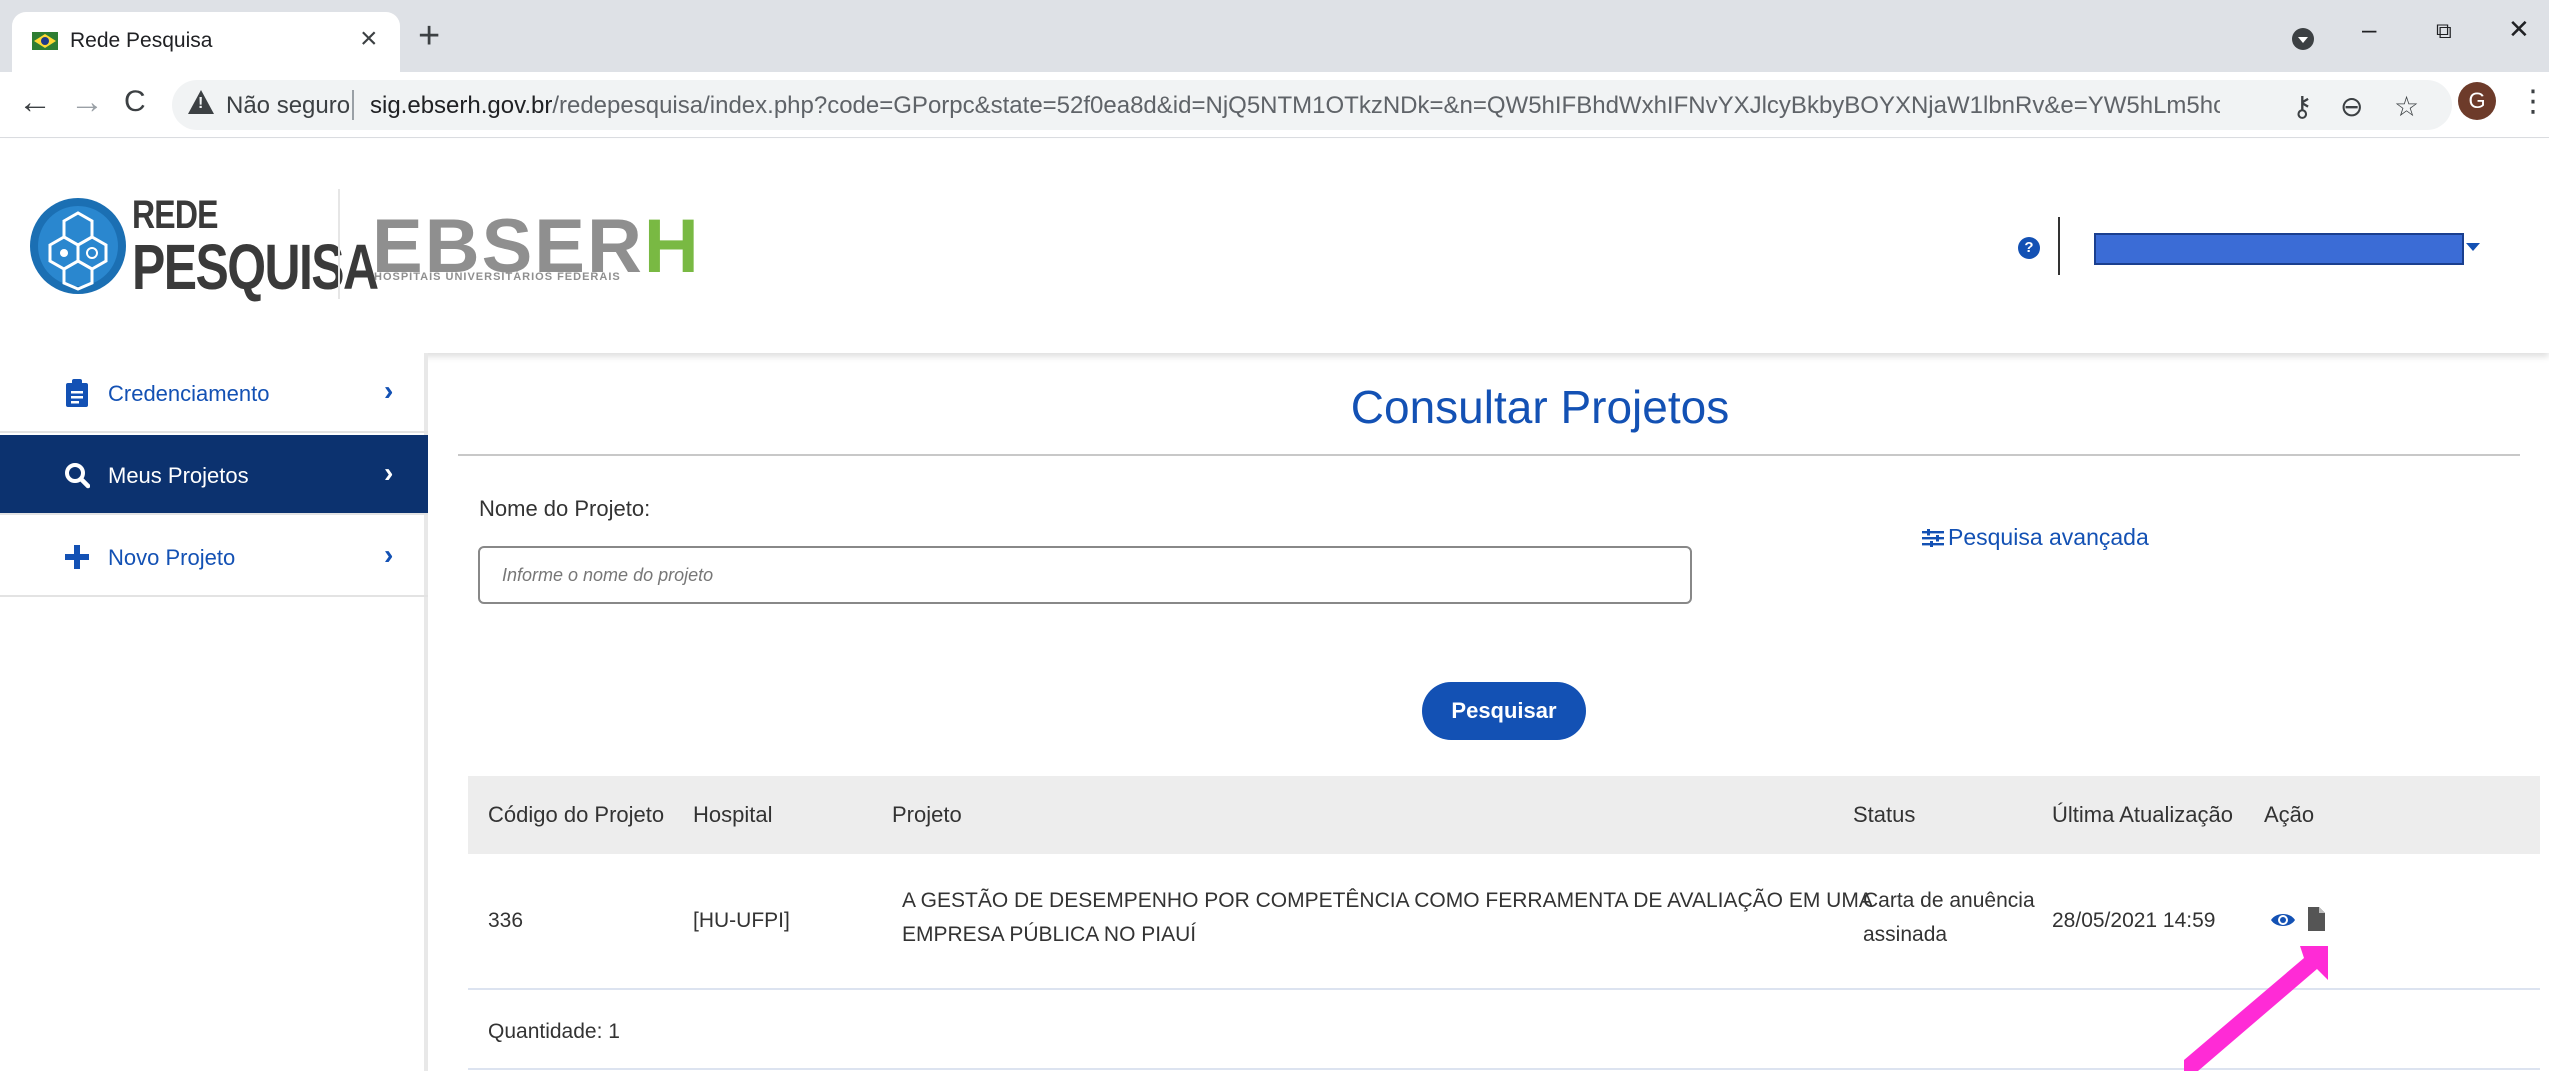  I want to click on sidebar-item-label: Meus Projetos, so click(178, 475).